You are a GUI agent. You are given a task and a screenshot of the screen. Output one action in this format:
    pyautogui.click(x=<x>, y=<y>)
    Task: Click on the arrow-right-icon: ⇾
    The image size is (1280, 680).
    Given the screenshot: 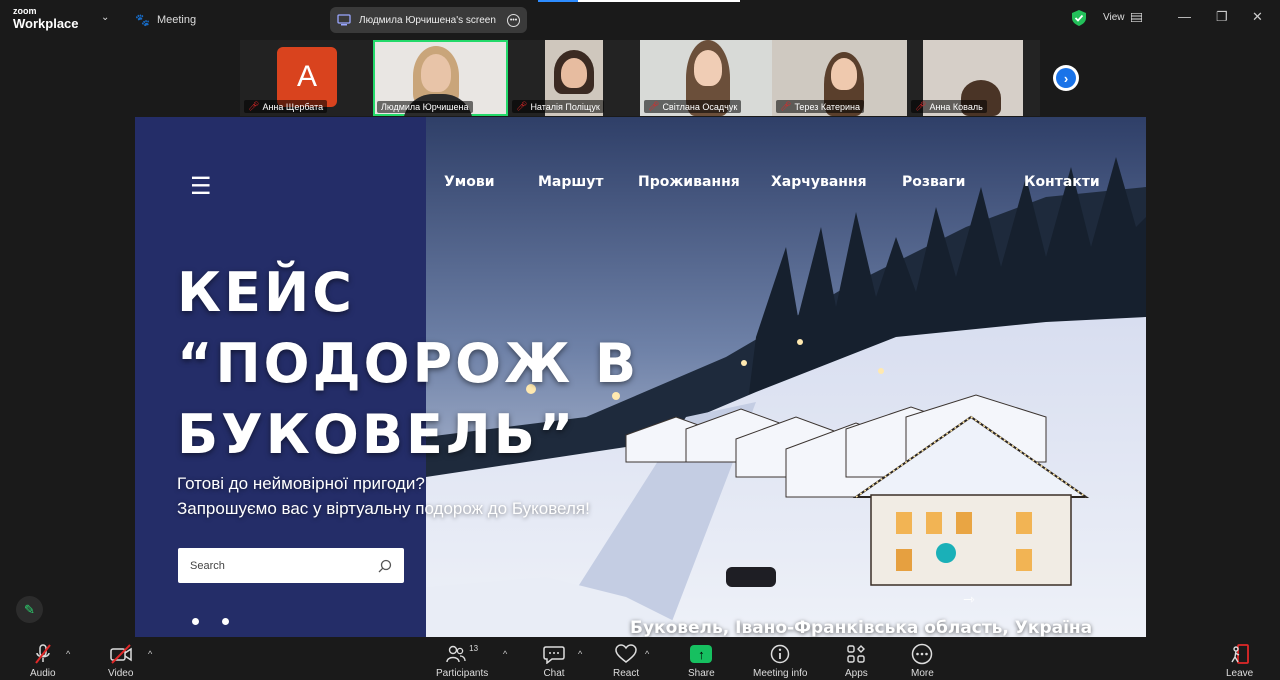 What is the action you would take?
    pyautogui.click(x=969, y=599)
    